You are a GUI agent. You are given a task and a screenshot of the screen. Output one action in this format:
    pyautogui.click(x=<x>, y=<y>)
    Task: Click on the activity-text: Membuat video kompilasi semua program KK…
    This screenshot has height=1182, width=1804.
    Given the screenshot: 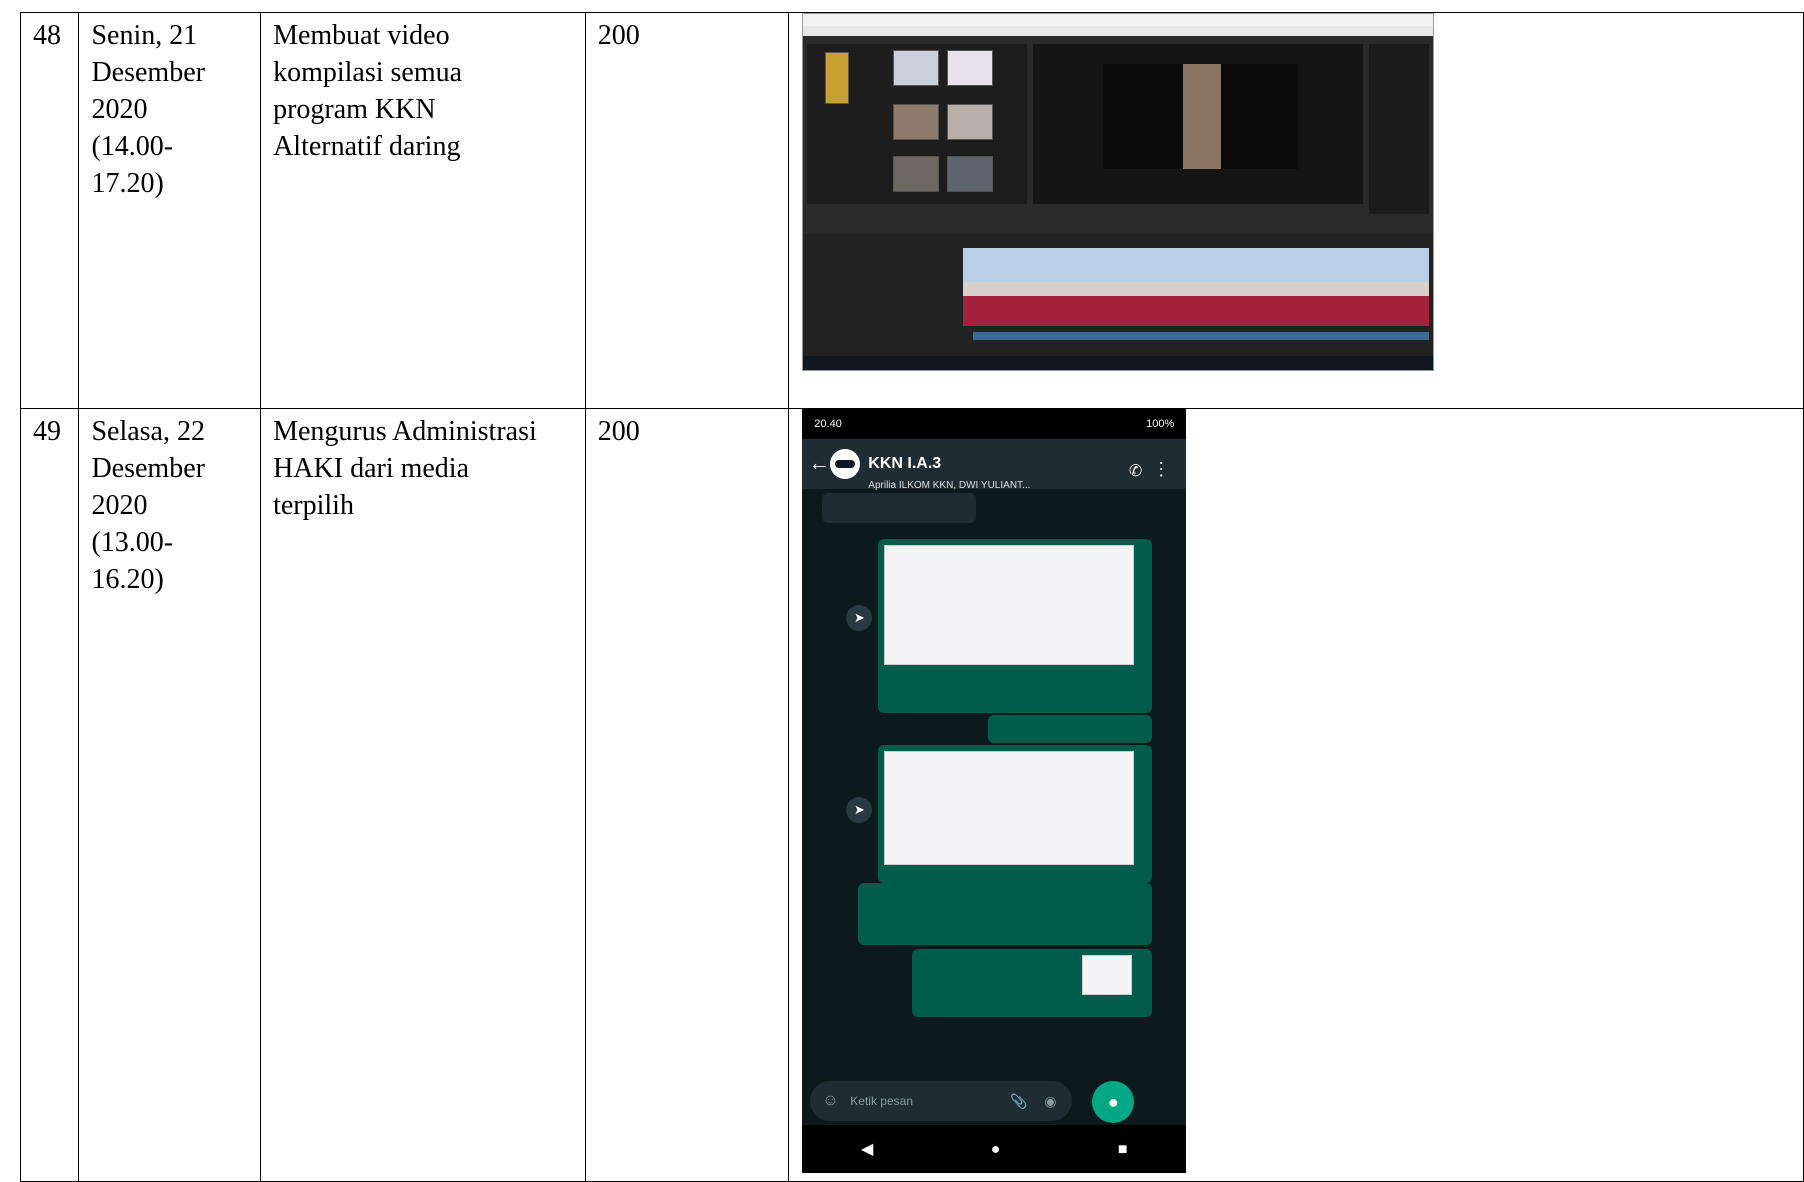 What is the action you would take?
    pyautogui.click(x=368, y=91)
    